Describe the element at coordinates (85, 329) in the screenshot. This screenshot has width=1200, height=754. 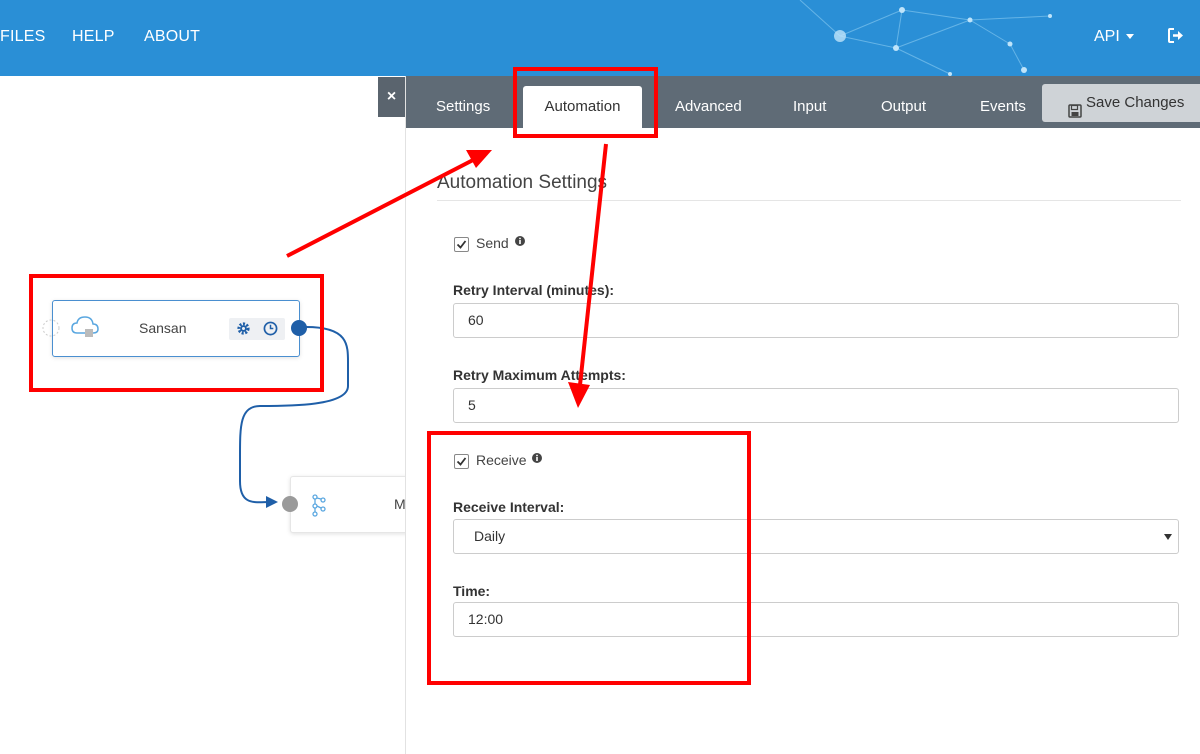
I see `cloud-icon` at that location.